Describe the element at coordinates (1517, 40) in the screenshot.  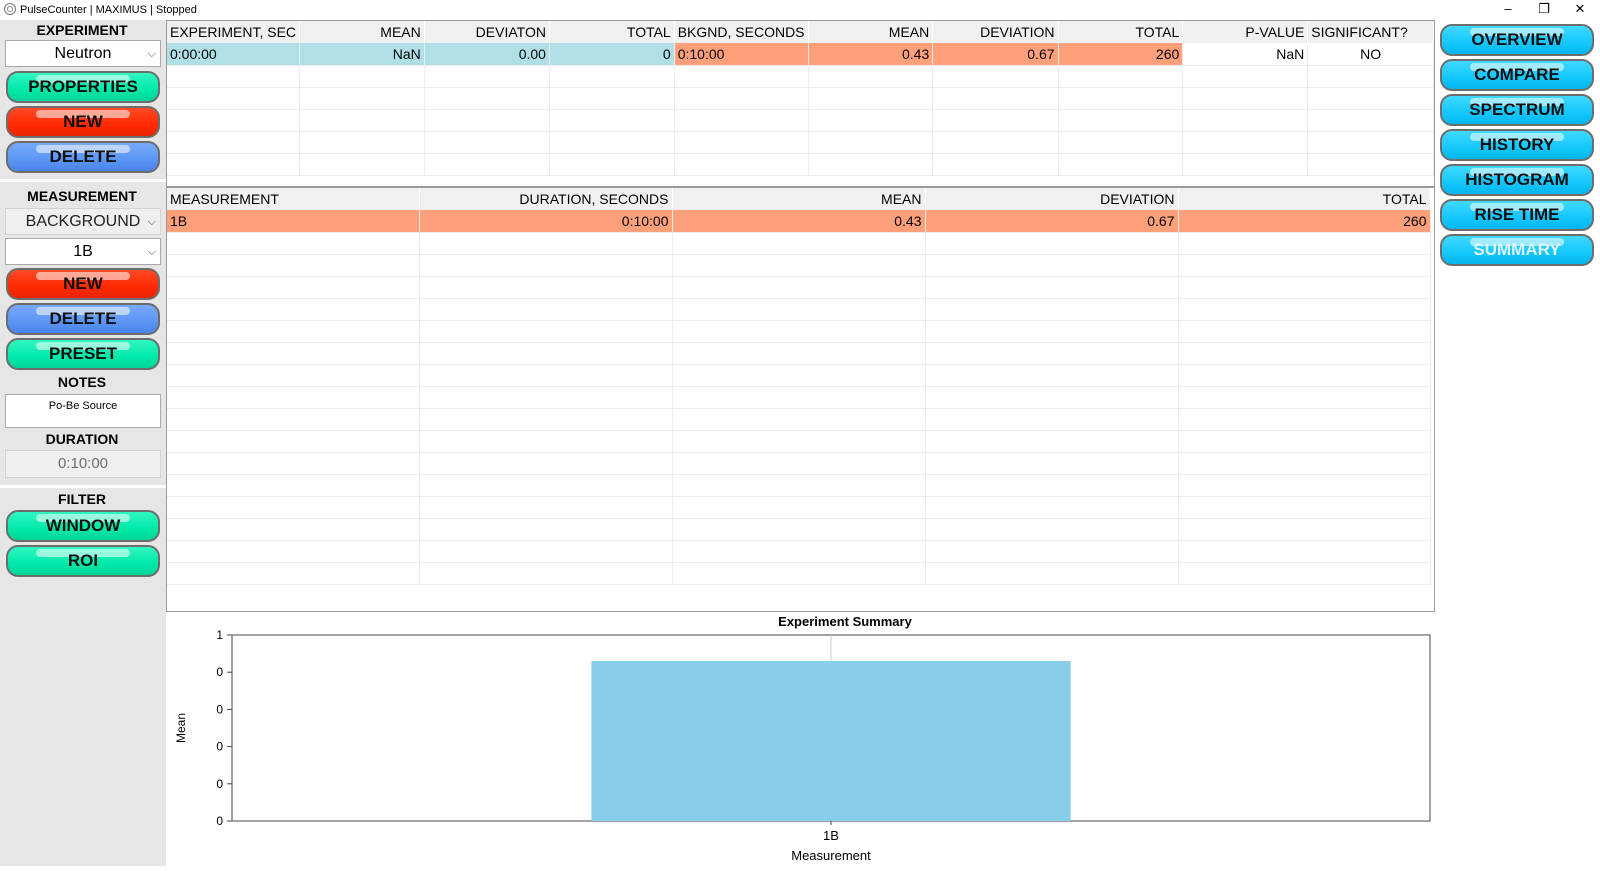
I see `overview-button: OVERVIEW` at that location.